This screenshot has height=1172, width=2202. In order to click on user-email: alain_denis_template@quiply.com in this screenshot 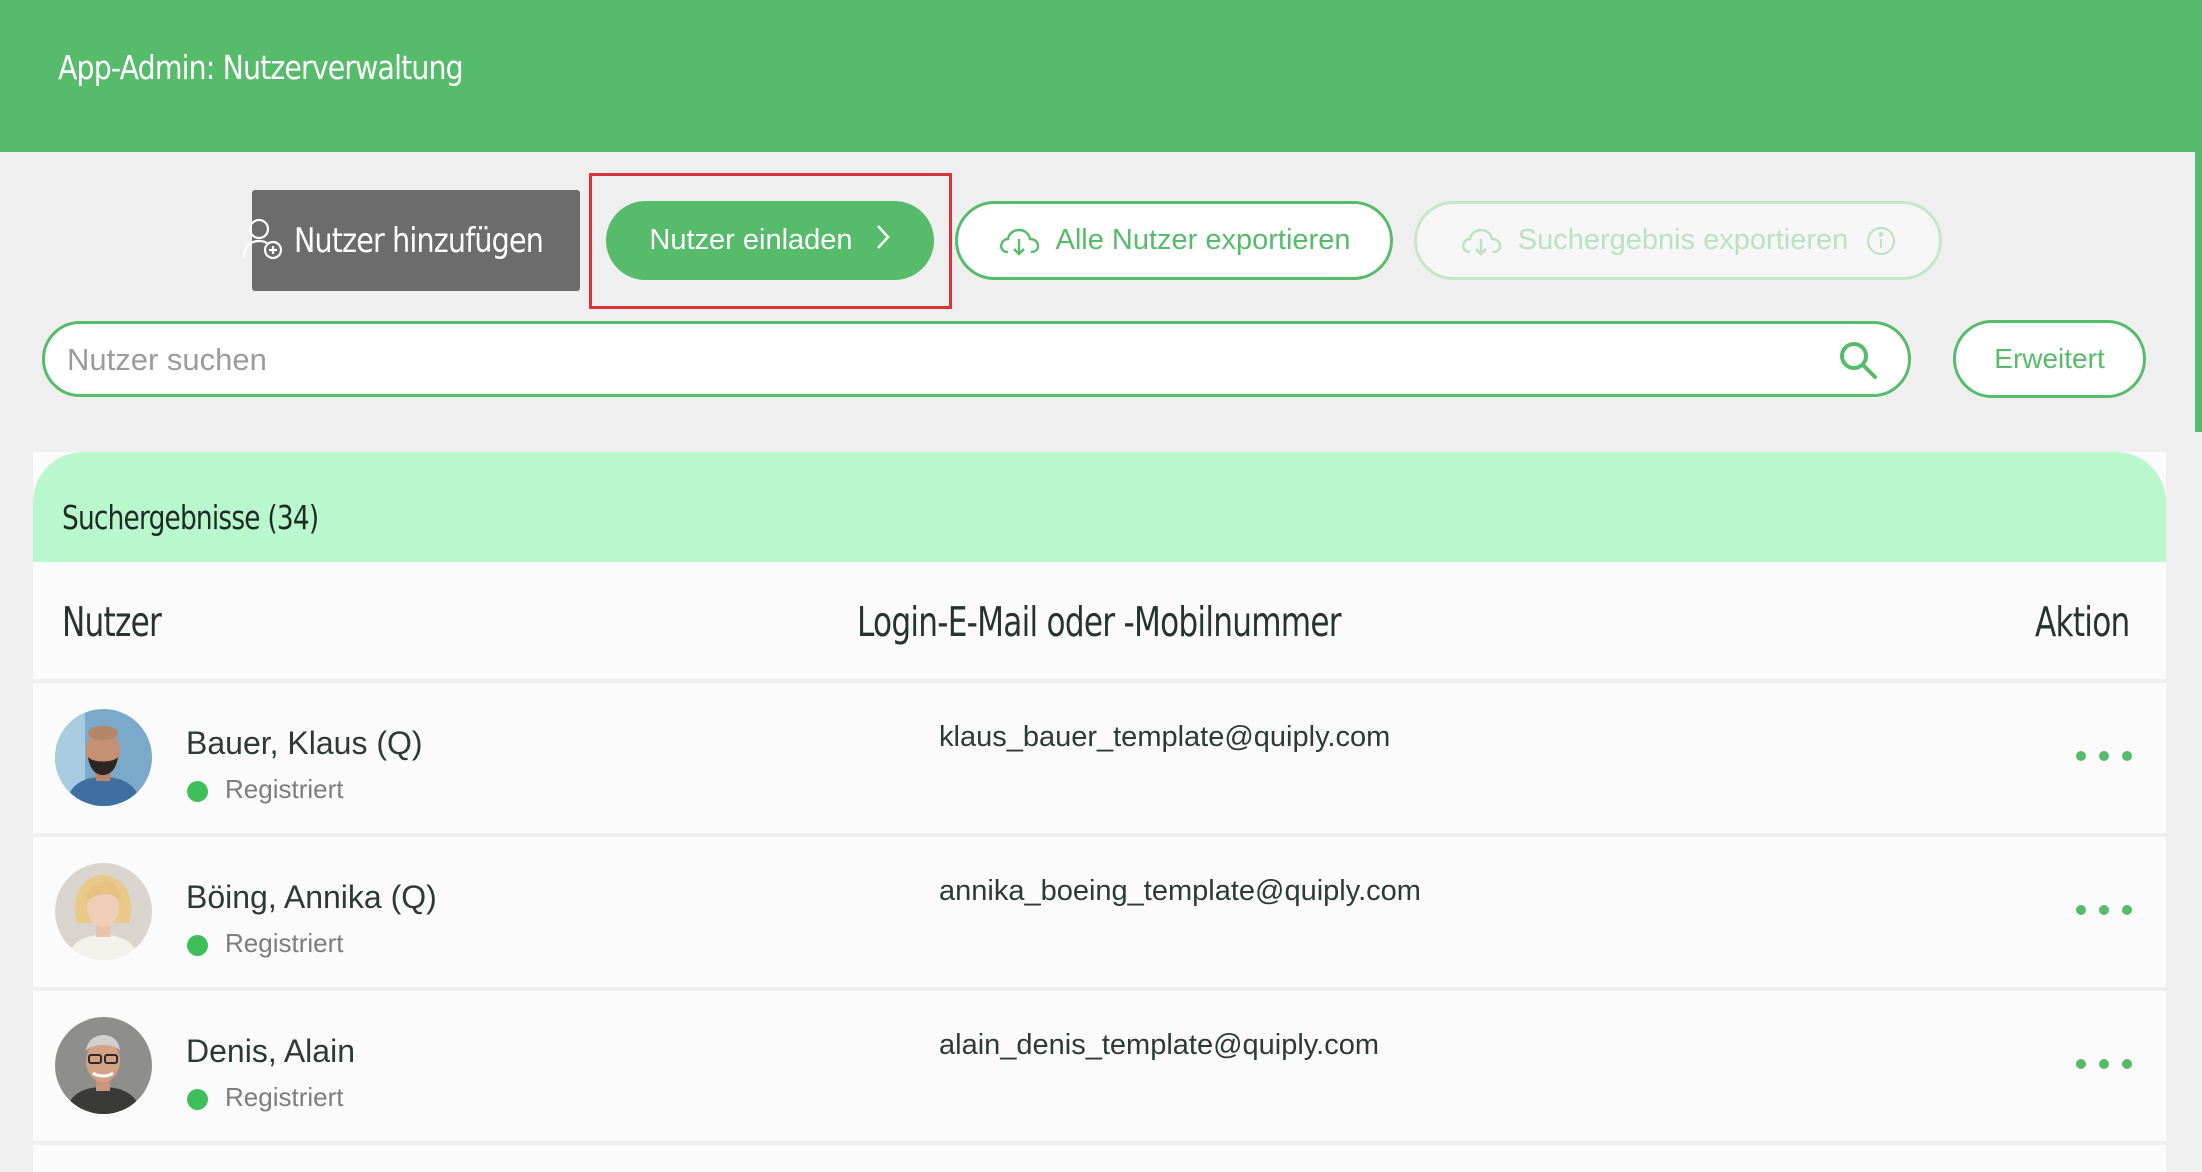, I will do `click(1159, 1045)`.